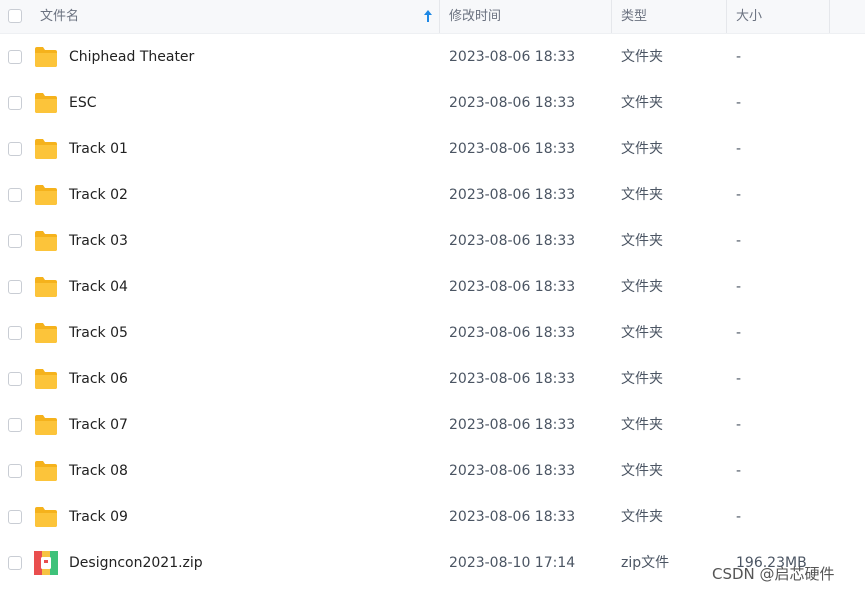 The width and height of the screenshot is (865, 592). I want to click on zip-file-icon, so click(46, 563).